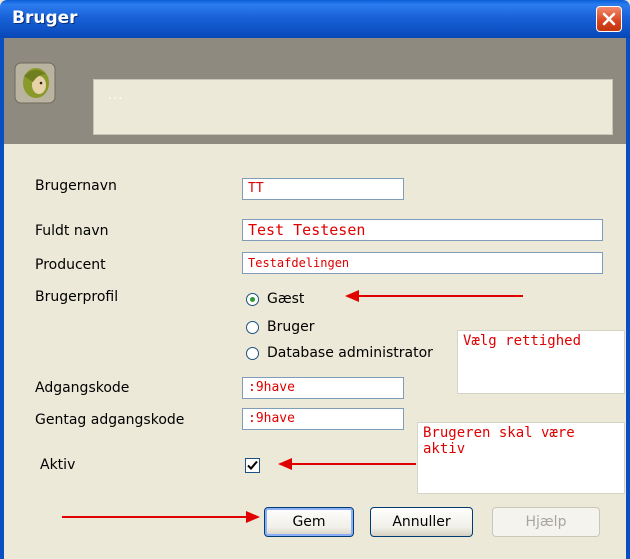 This screenshot has height=559, width=630. What do you see at coordinates (541, 362) in the screenshot?
I see `rights-note: Vælg rettighed` at bounding box center [541, 362].